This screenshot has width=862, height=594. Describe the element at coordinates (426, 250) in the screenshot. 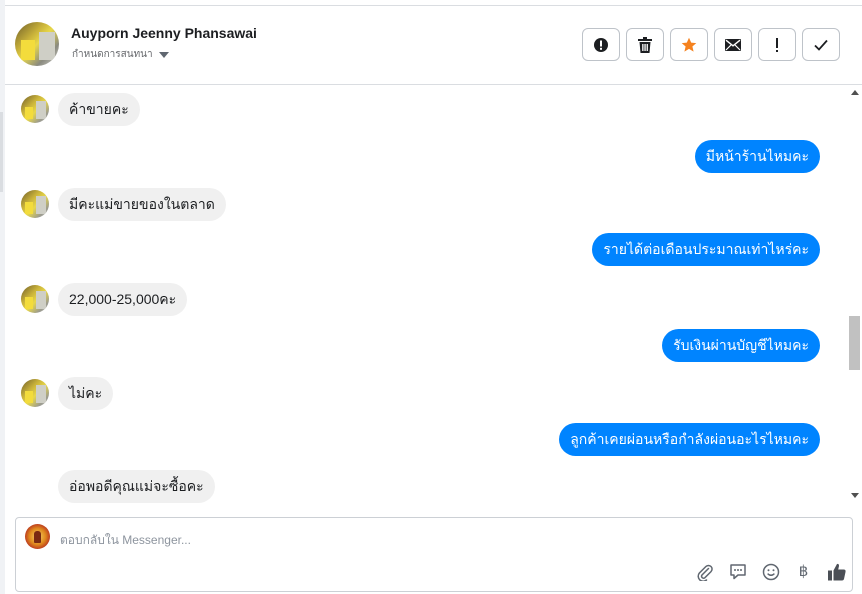

I see `message-row-outgoing: รายได้ต่อเดือนประมาณเท่าไหร่คะ` at that location.